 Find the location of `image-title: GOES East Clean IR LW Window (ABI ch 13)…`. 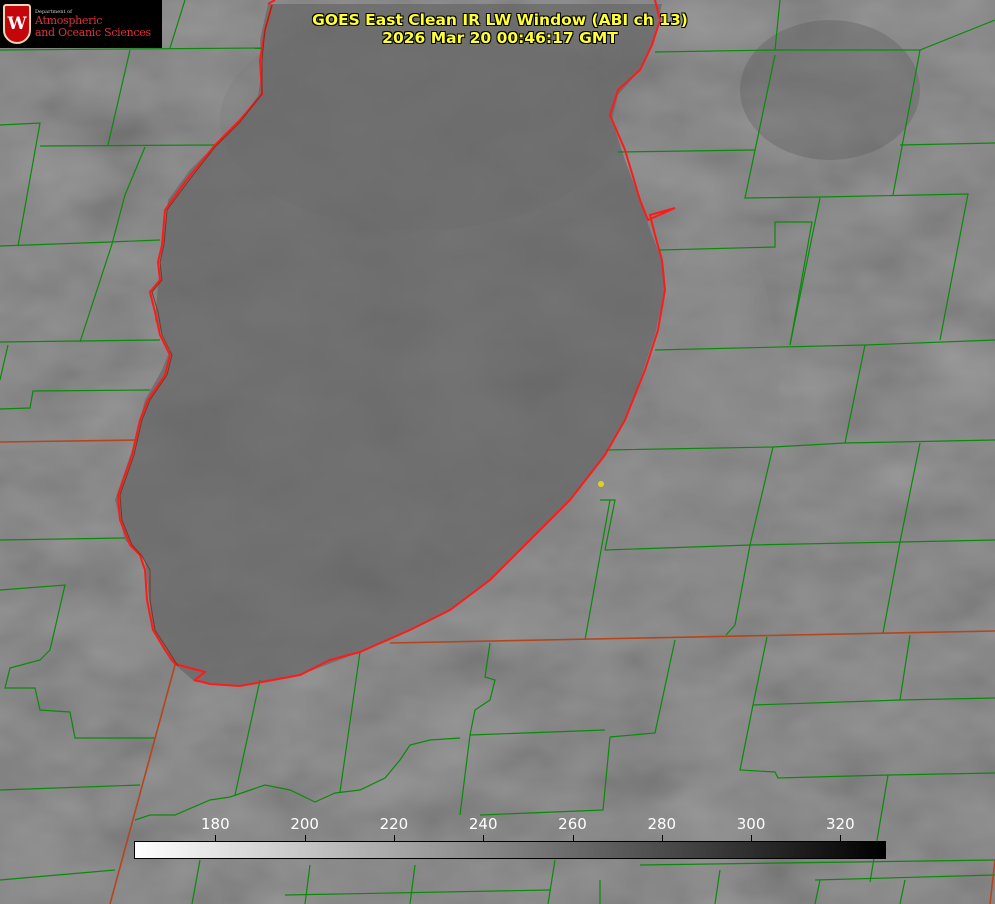

image-title: GOES East Clean IR LW Window (ABI ch 13)… is located at coordinates (500, 29).